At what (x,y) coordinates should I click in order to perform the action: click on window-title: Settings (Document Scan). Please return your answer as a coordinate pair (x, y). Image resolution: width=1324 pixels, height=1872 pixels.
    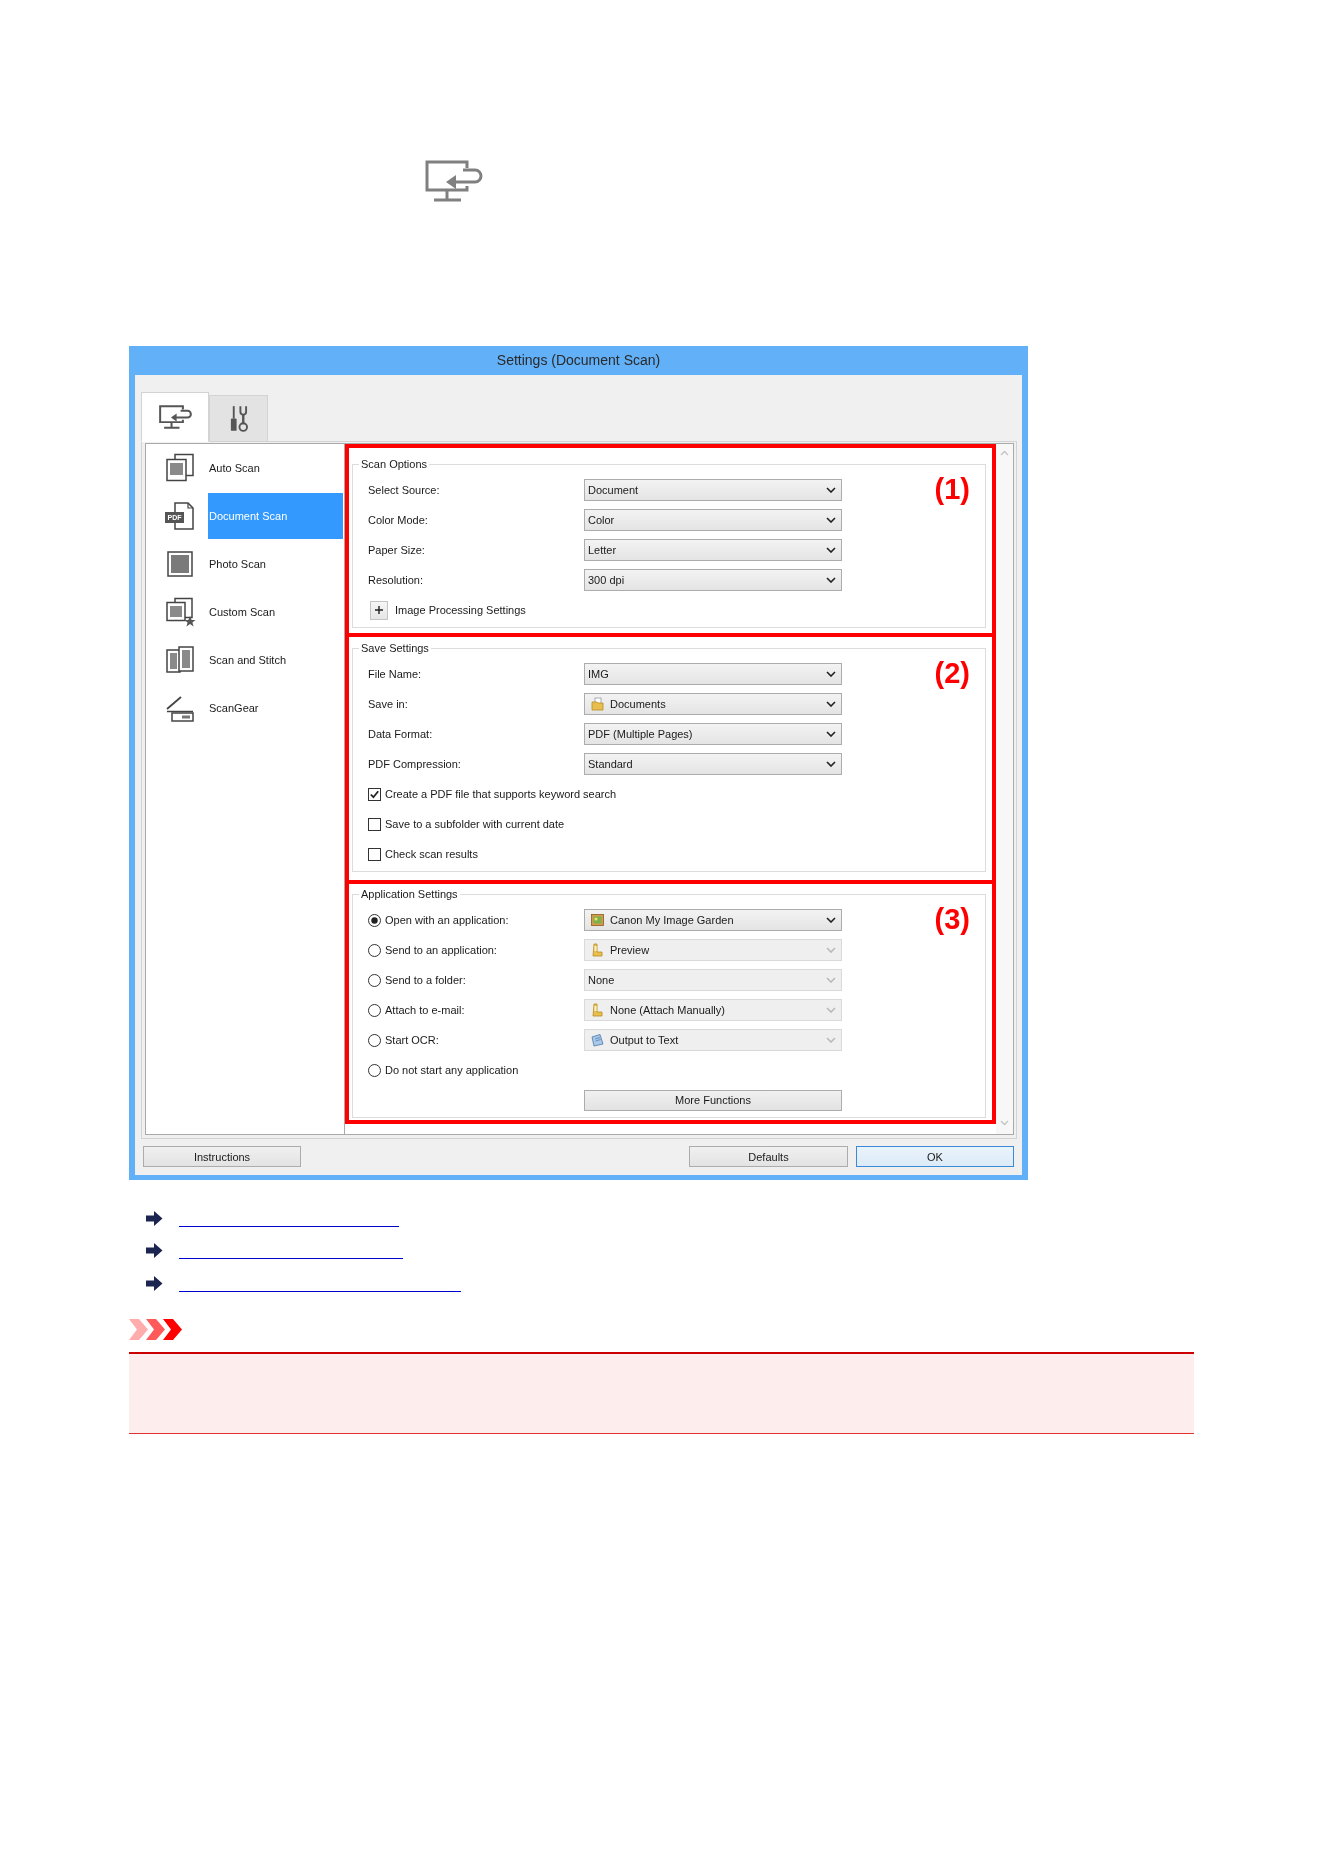
    Looking at the image, I should click on (578, 360).